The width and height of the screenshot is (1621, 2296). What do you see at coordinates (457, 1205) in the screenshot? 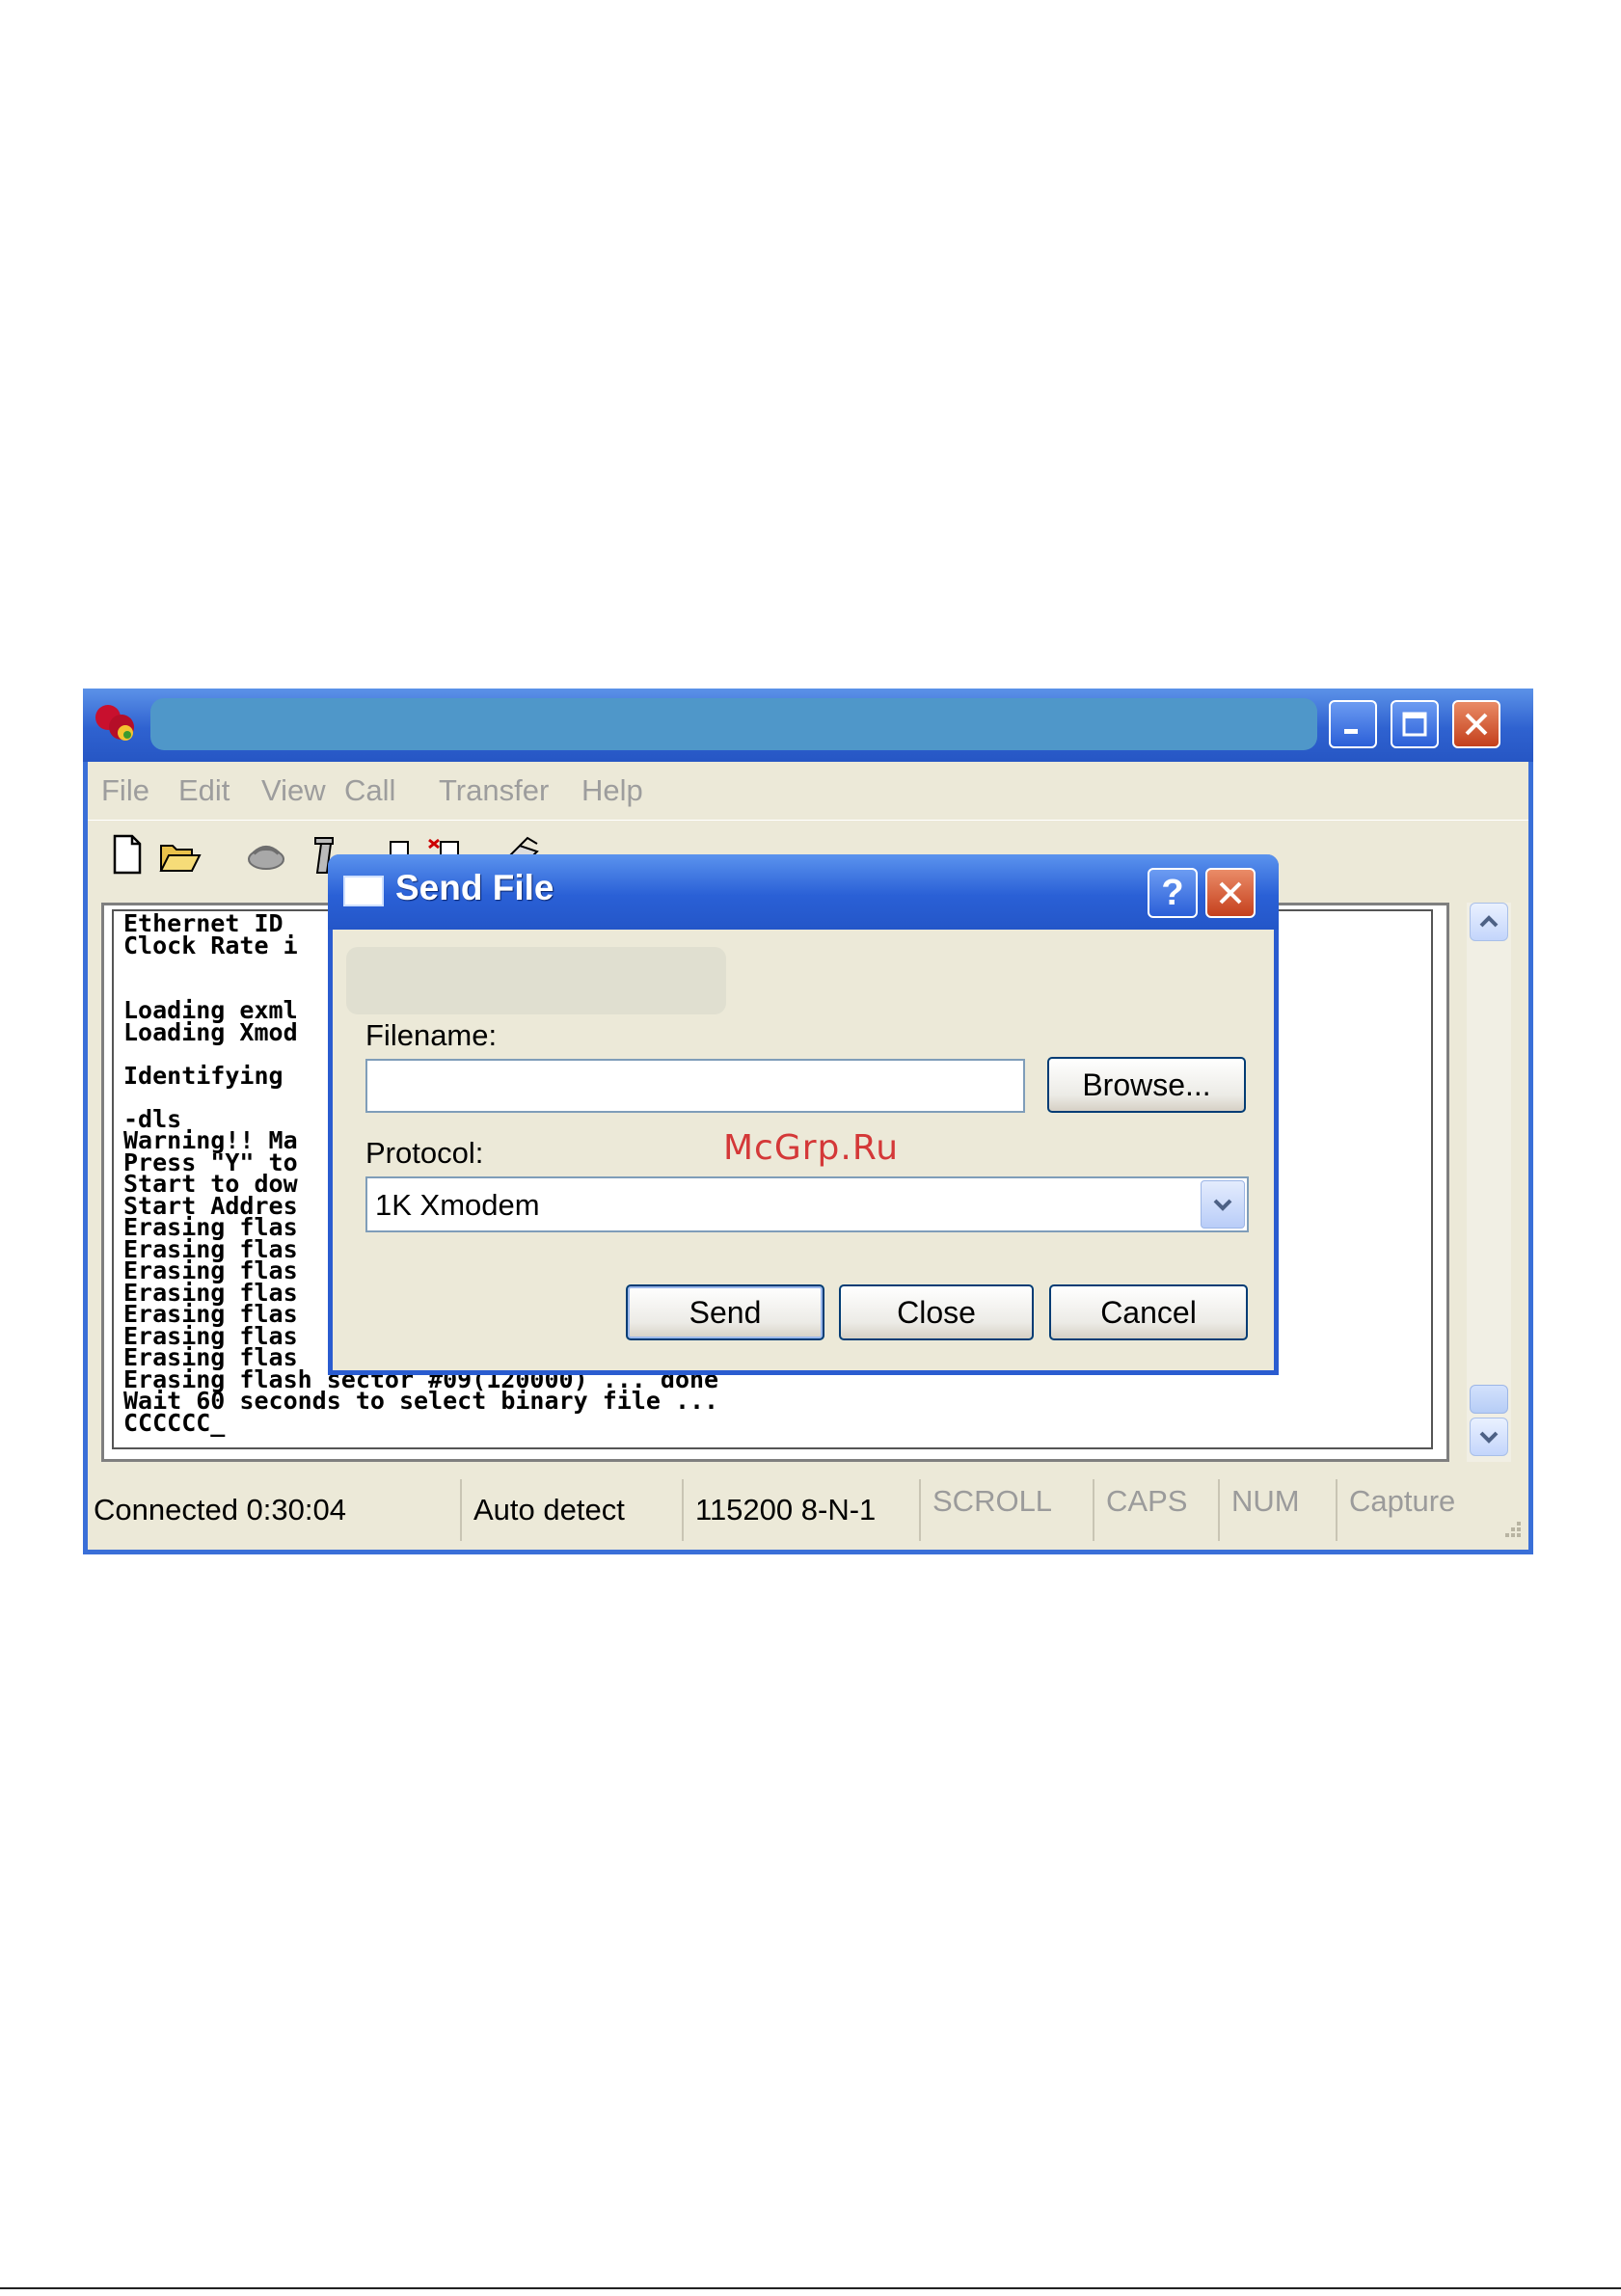
I see `protocol-value: 1K Xmodem` at bounding box center [457, 1205].